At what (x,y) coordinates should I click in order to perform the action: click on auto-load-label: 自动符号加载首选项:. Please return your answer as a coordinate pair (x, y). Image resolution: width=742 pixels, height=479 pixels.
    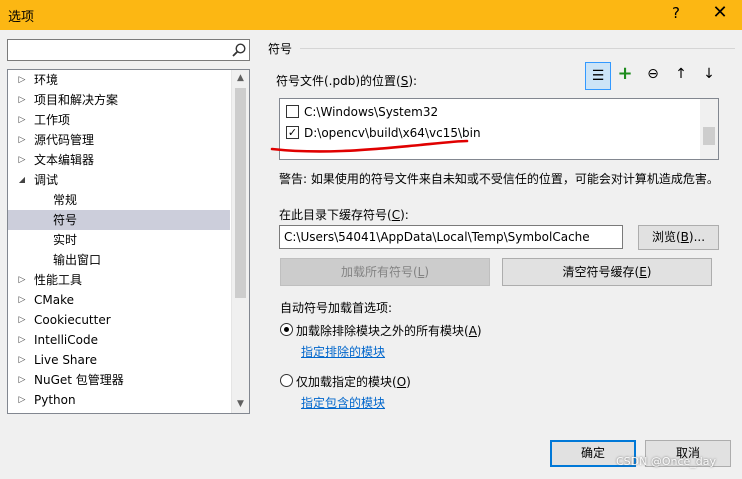
    Looking at the image, I should click on (336, 308).